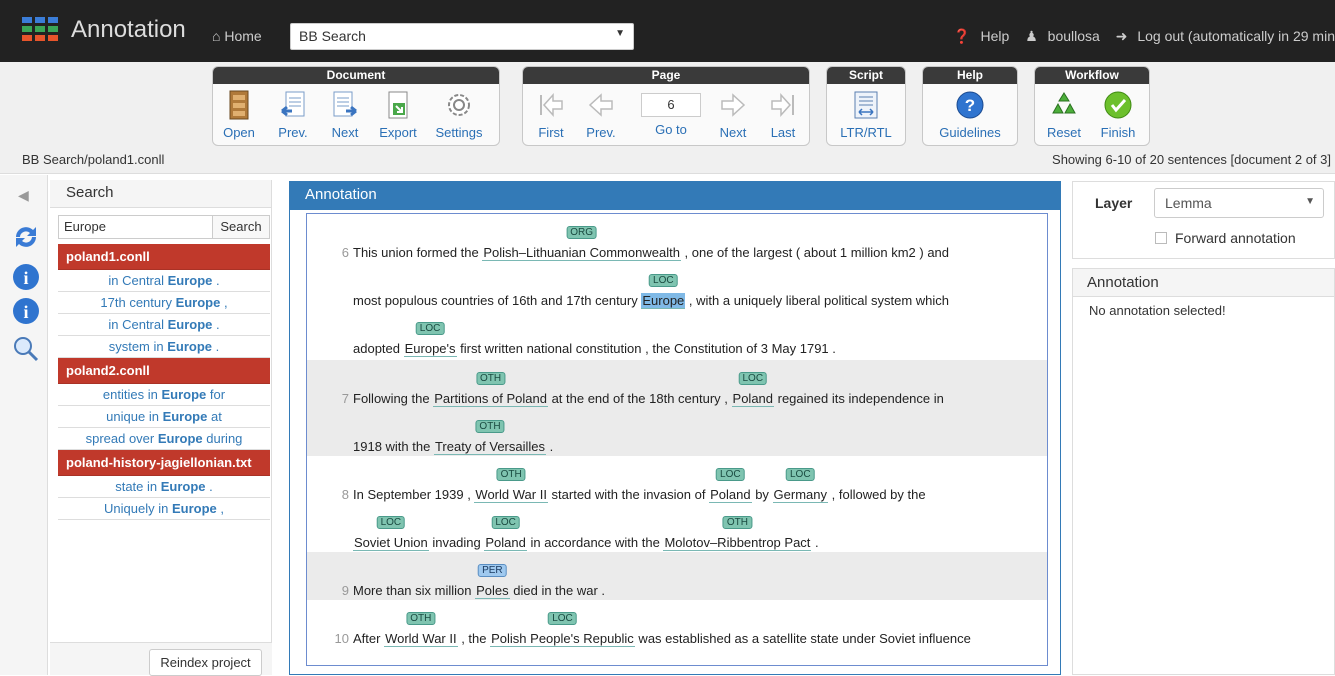  What do you see at coordinates (640, 398) in the screenshot?
I see `token-text: at the end of the 18th century ,` at bounding box center [640, 398].